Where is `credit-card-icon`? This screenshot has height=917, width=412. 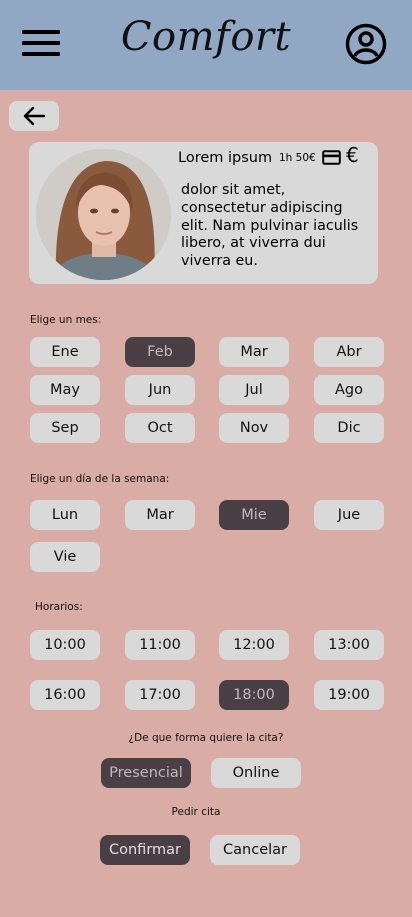 credit-card-icon is located at coordinates (331, 159).